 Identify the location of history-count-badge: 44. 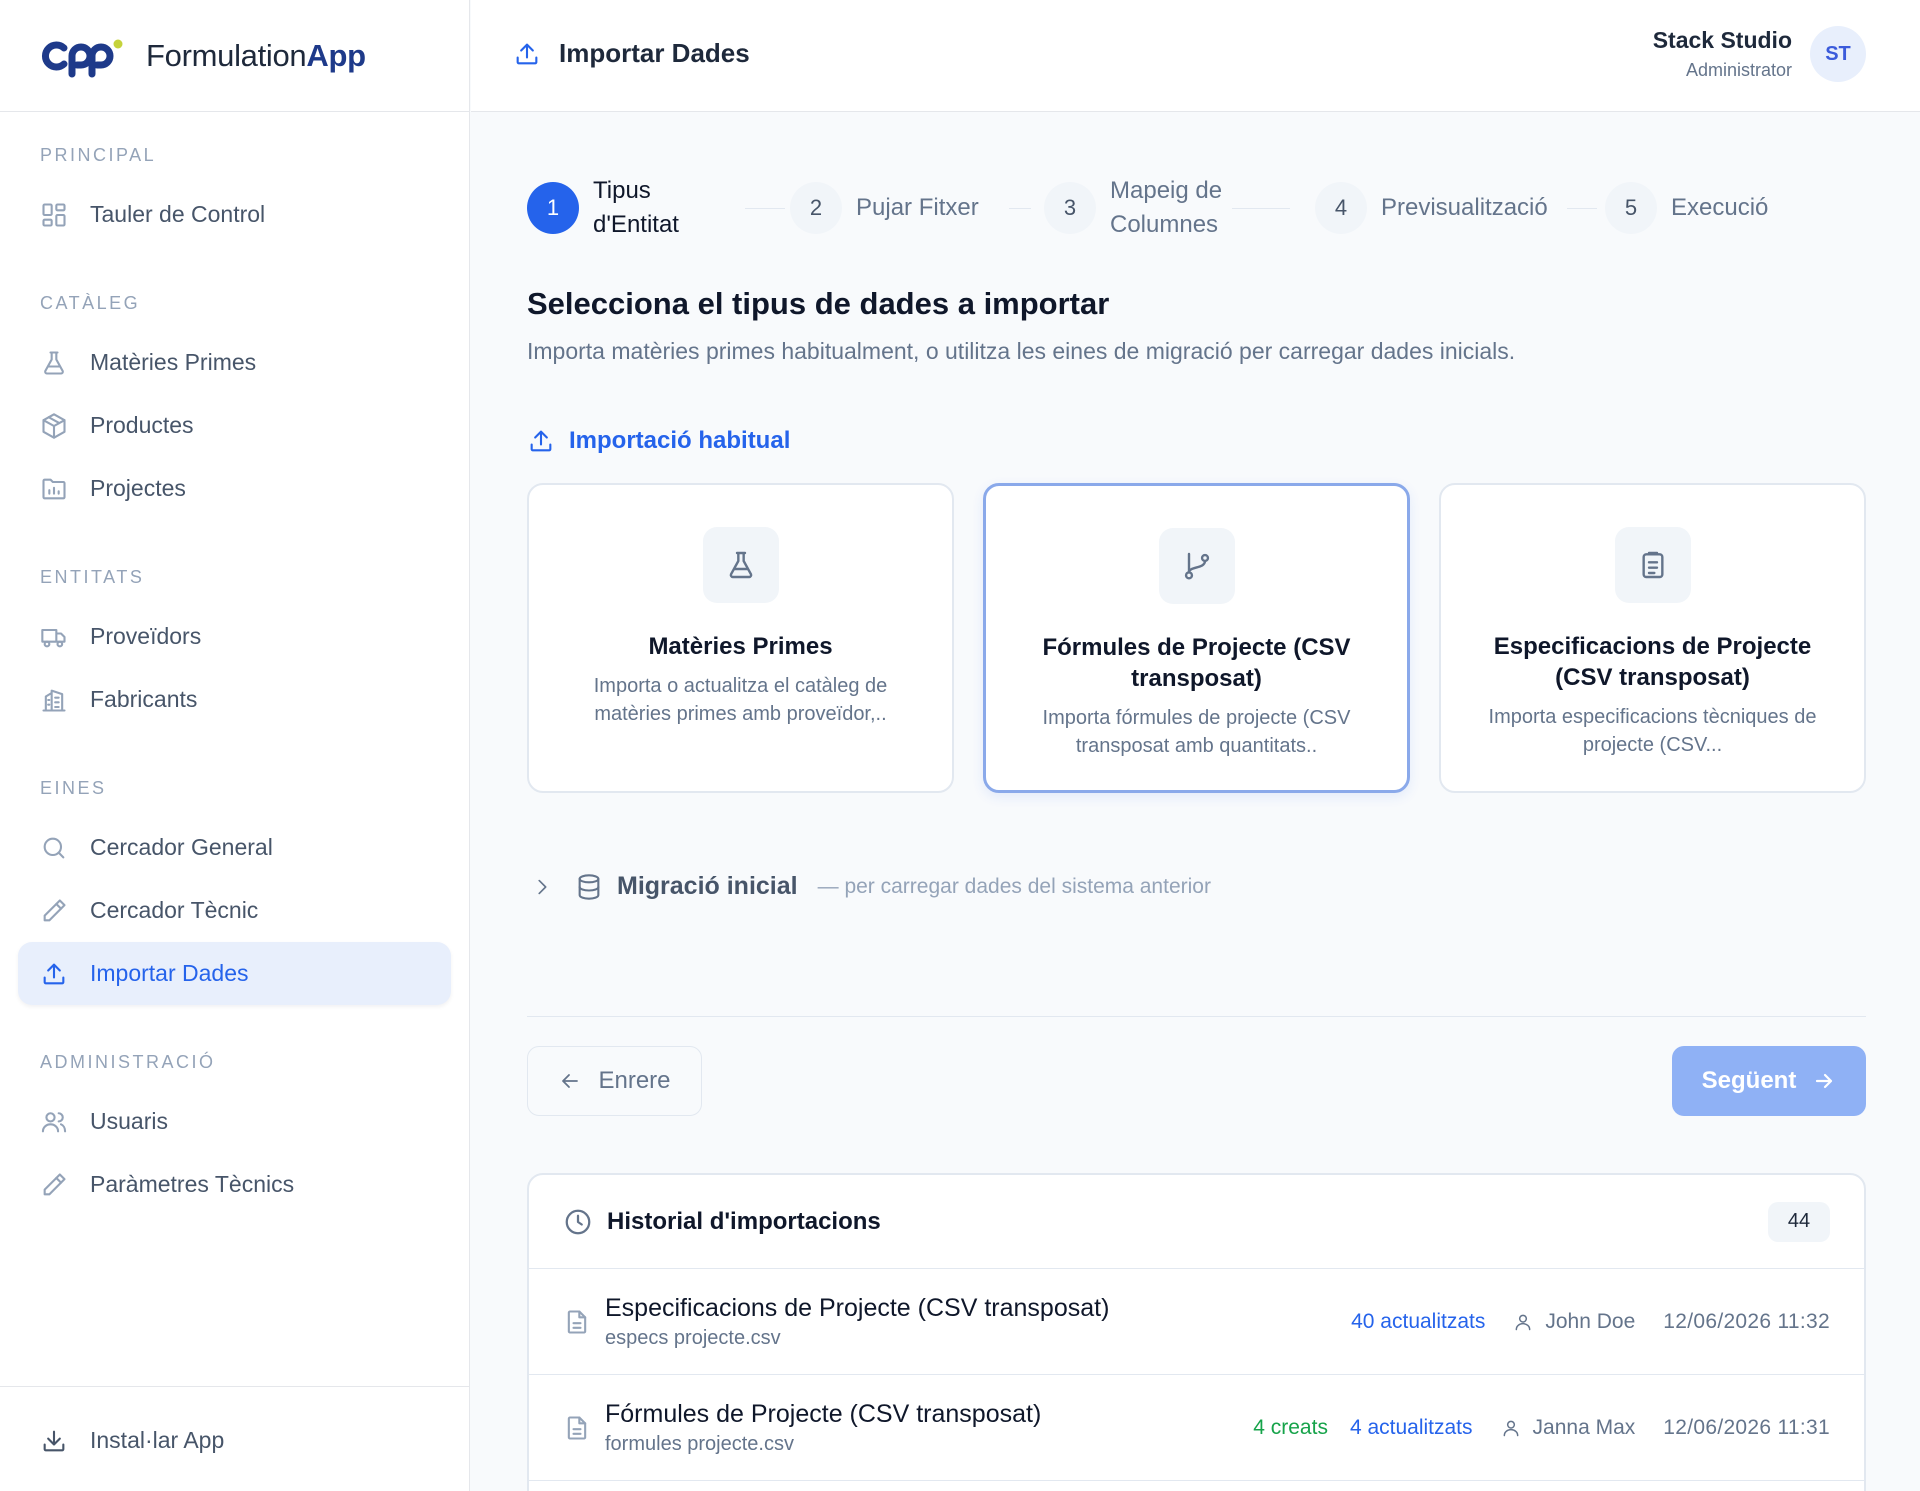
(1799, 1221).